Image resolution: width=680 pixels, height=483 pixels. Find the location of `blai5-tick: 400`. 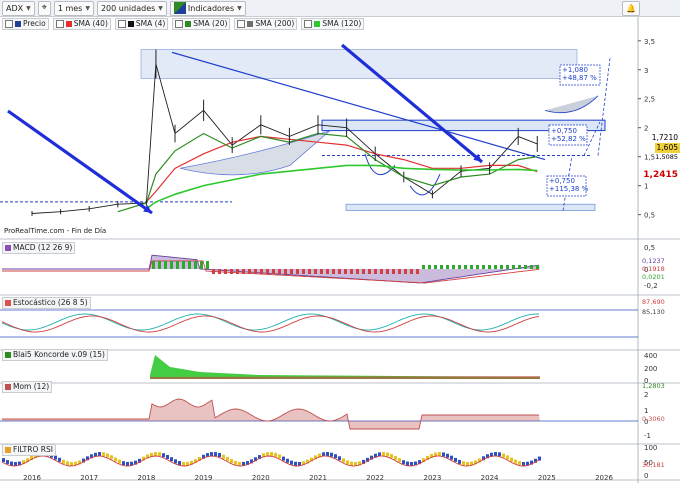

blai5-tick: 400 is located at coordinates (650, 356).